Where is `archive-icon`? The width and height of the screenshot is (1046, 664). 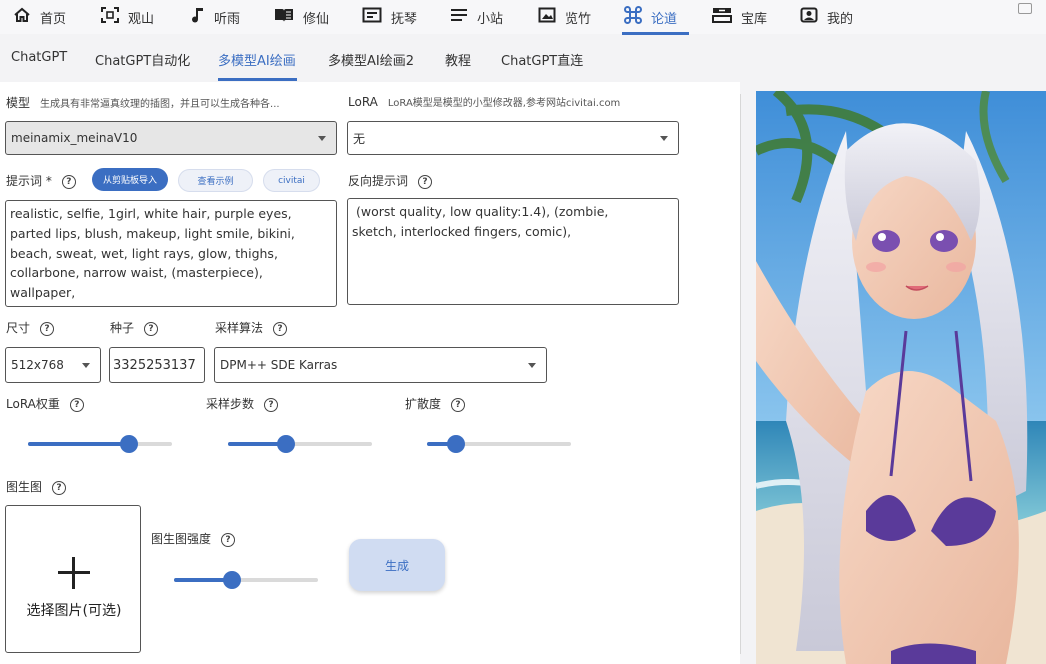 archive-icon is located at coordinates (722, 17).